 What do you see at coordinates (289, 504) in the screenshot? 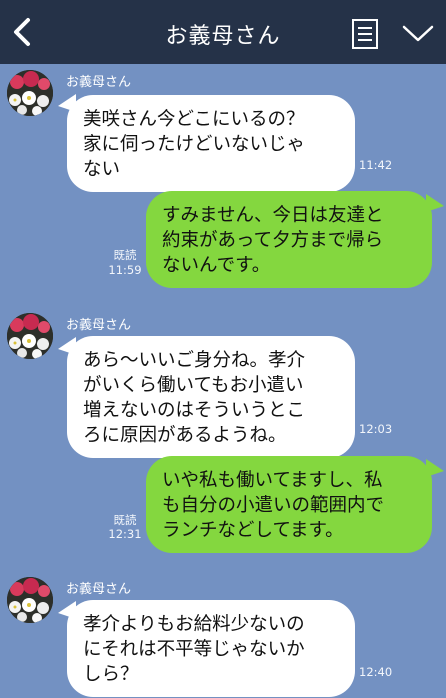
I see `message-bubble-outgoing: いや私も働いてますし、私 も自分の小遣いの範囲内で ランチなどしてます。` at bounding box center [289, 504].